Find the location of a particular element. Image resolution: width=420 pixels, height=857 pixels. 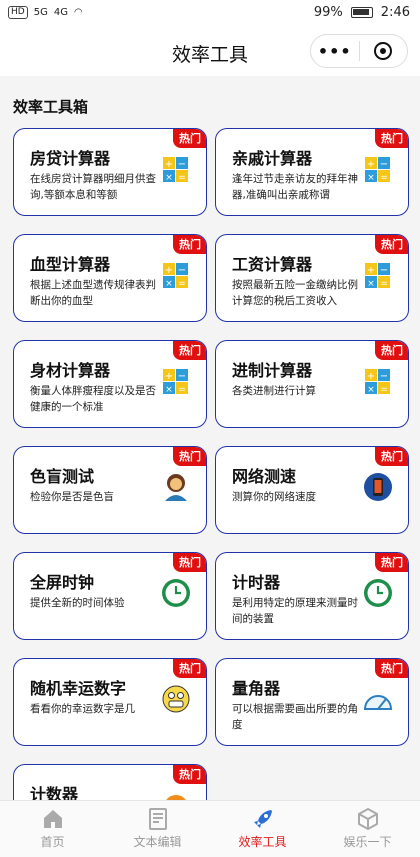

tool-name: 网络测速 is located at coordinates (264, 476).